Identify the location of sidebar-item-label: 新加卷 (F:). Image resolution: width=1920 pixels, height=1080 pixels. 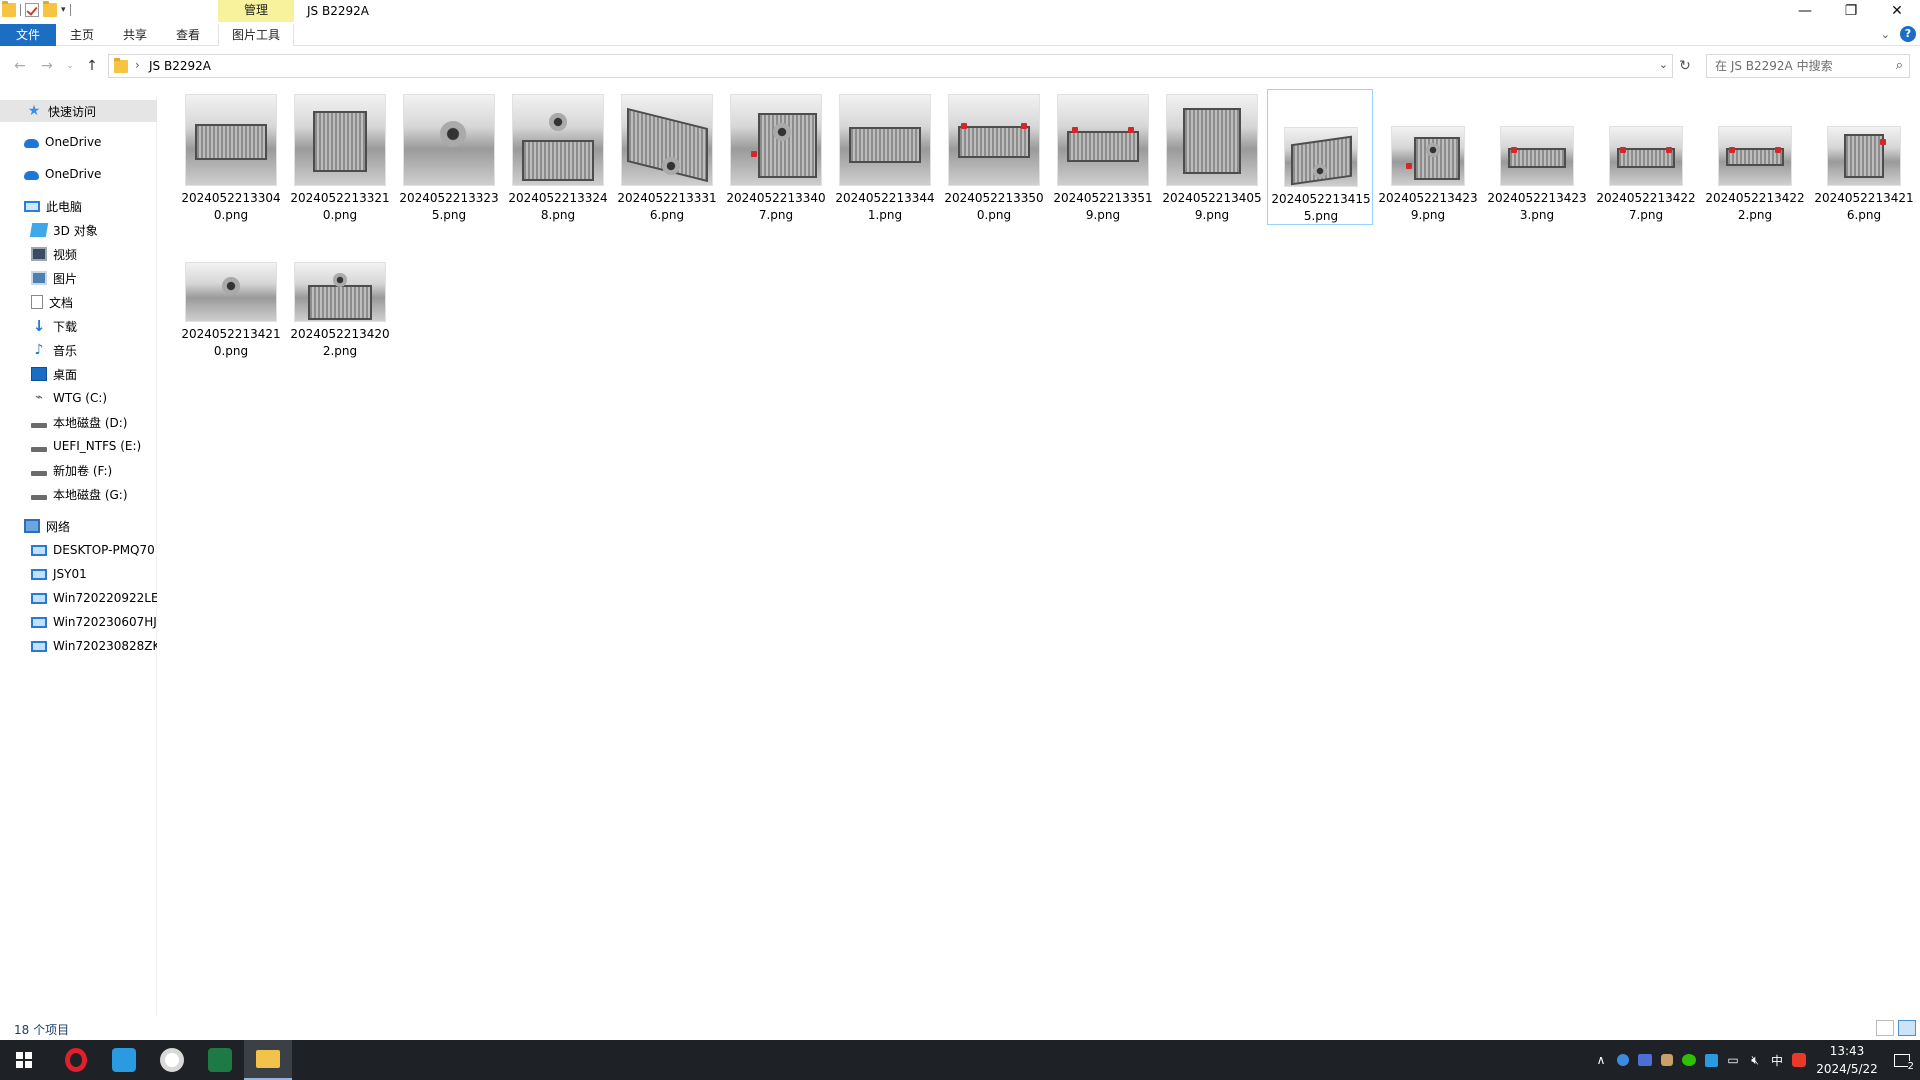
(83, 470).